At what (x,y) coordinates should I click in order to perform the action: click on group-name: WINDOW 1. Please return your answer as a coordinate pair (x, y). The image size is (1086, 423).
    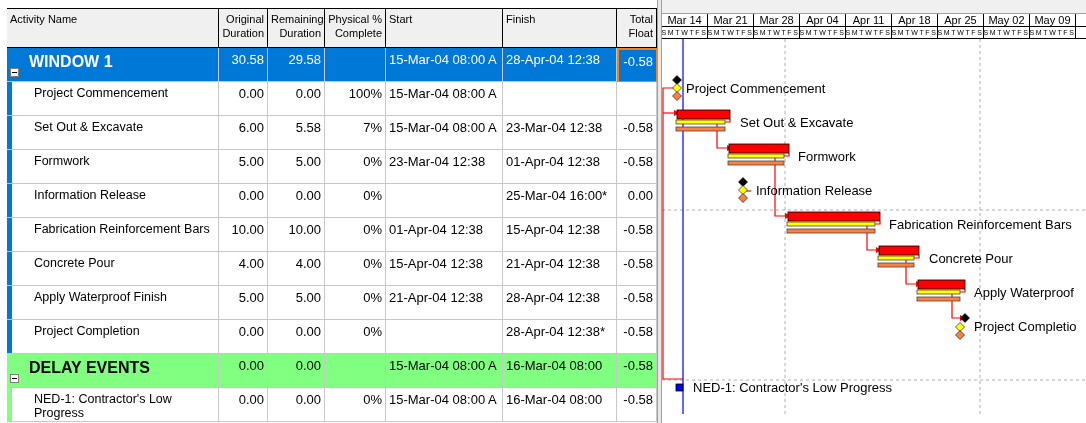
    Looking at the image, I should click on (71, 61).